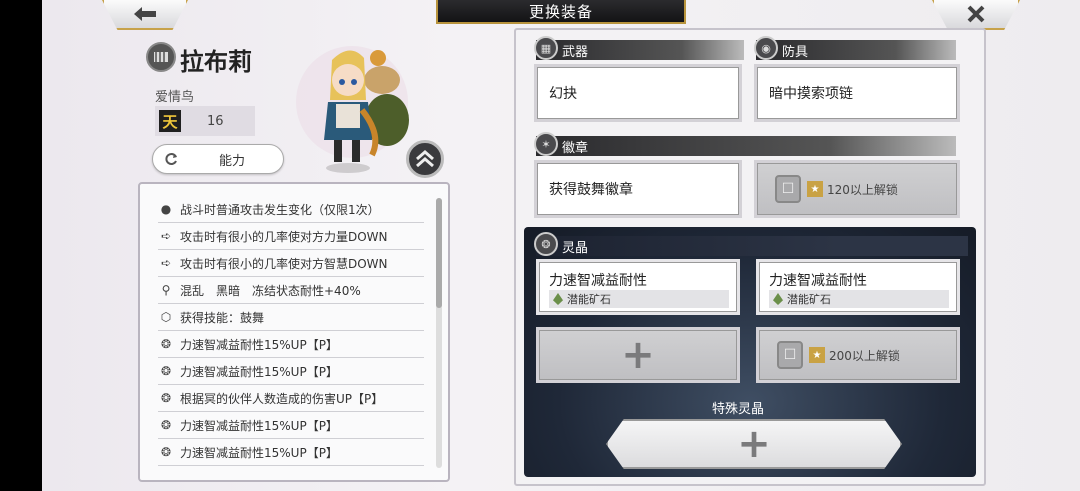 The height and width of the screenshot is (491, 1080). I want to click on close-x-icon, so click(976, 14).